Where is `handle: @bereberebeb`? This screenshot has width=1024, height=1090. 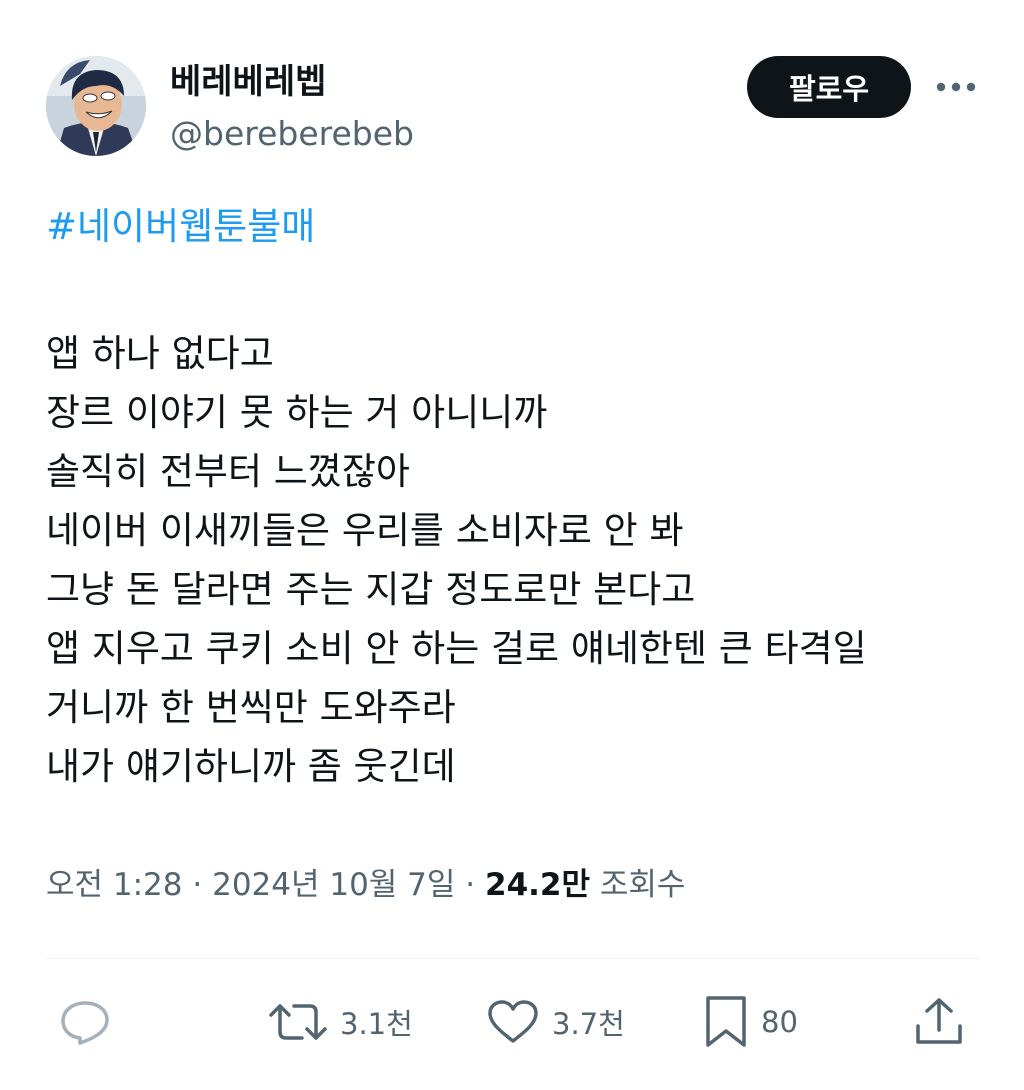 handle: @bereberebeb is located at coordinates (292, 134).